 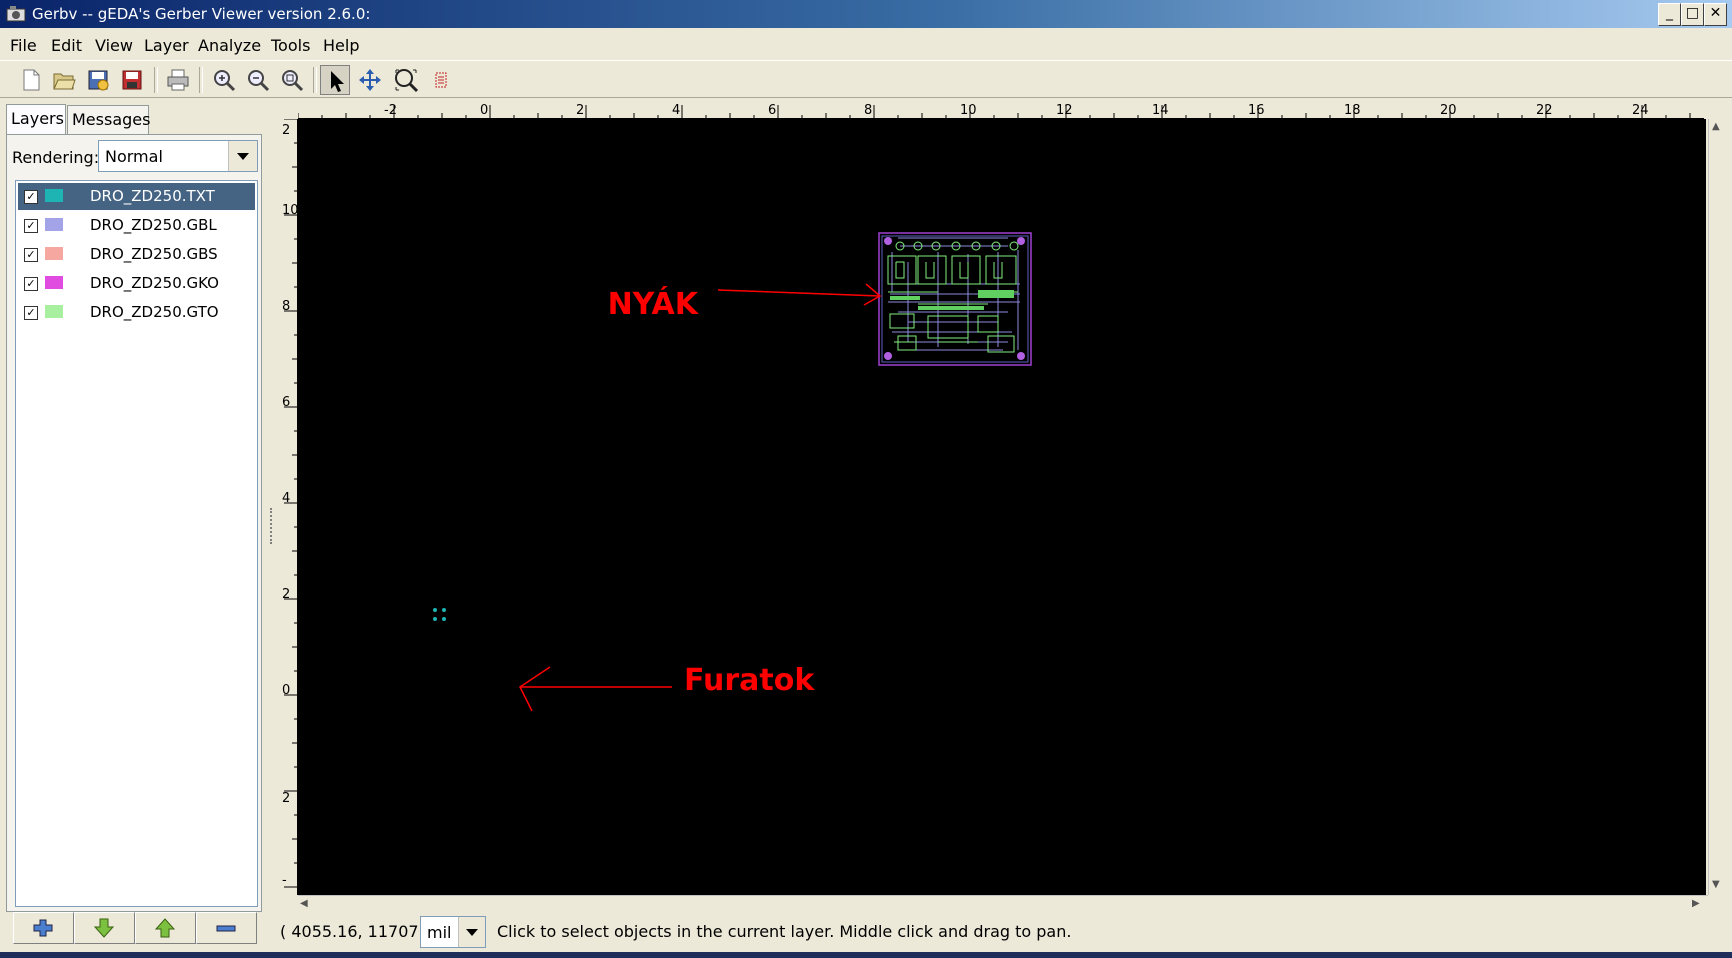 I want to click on print-icon, so click(x=178, y=80).